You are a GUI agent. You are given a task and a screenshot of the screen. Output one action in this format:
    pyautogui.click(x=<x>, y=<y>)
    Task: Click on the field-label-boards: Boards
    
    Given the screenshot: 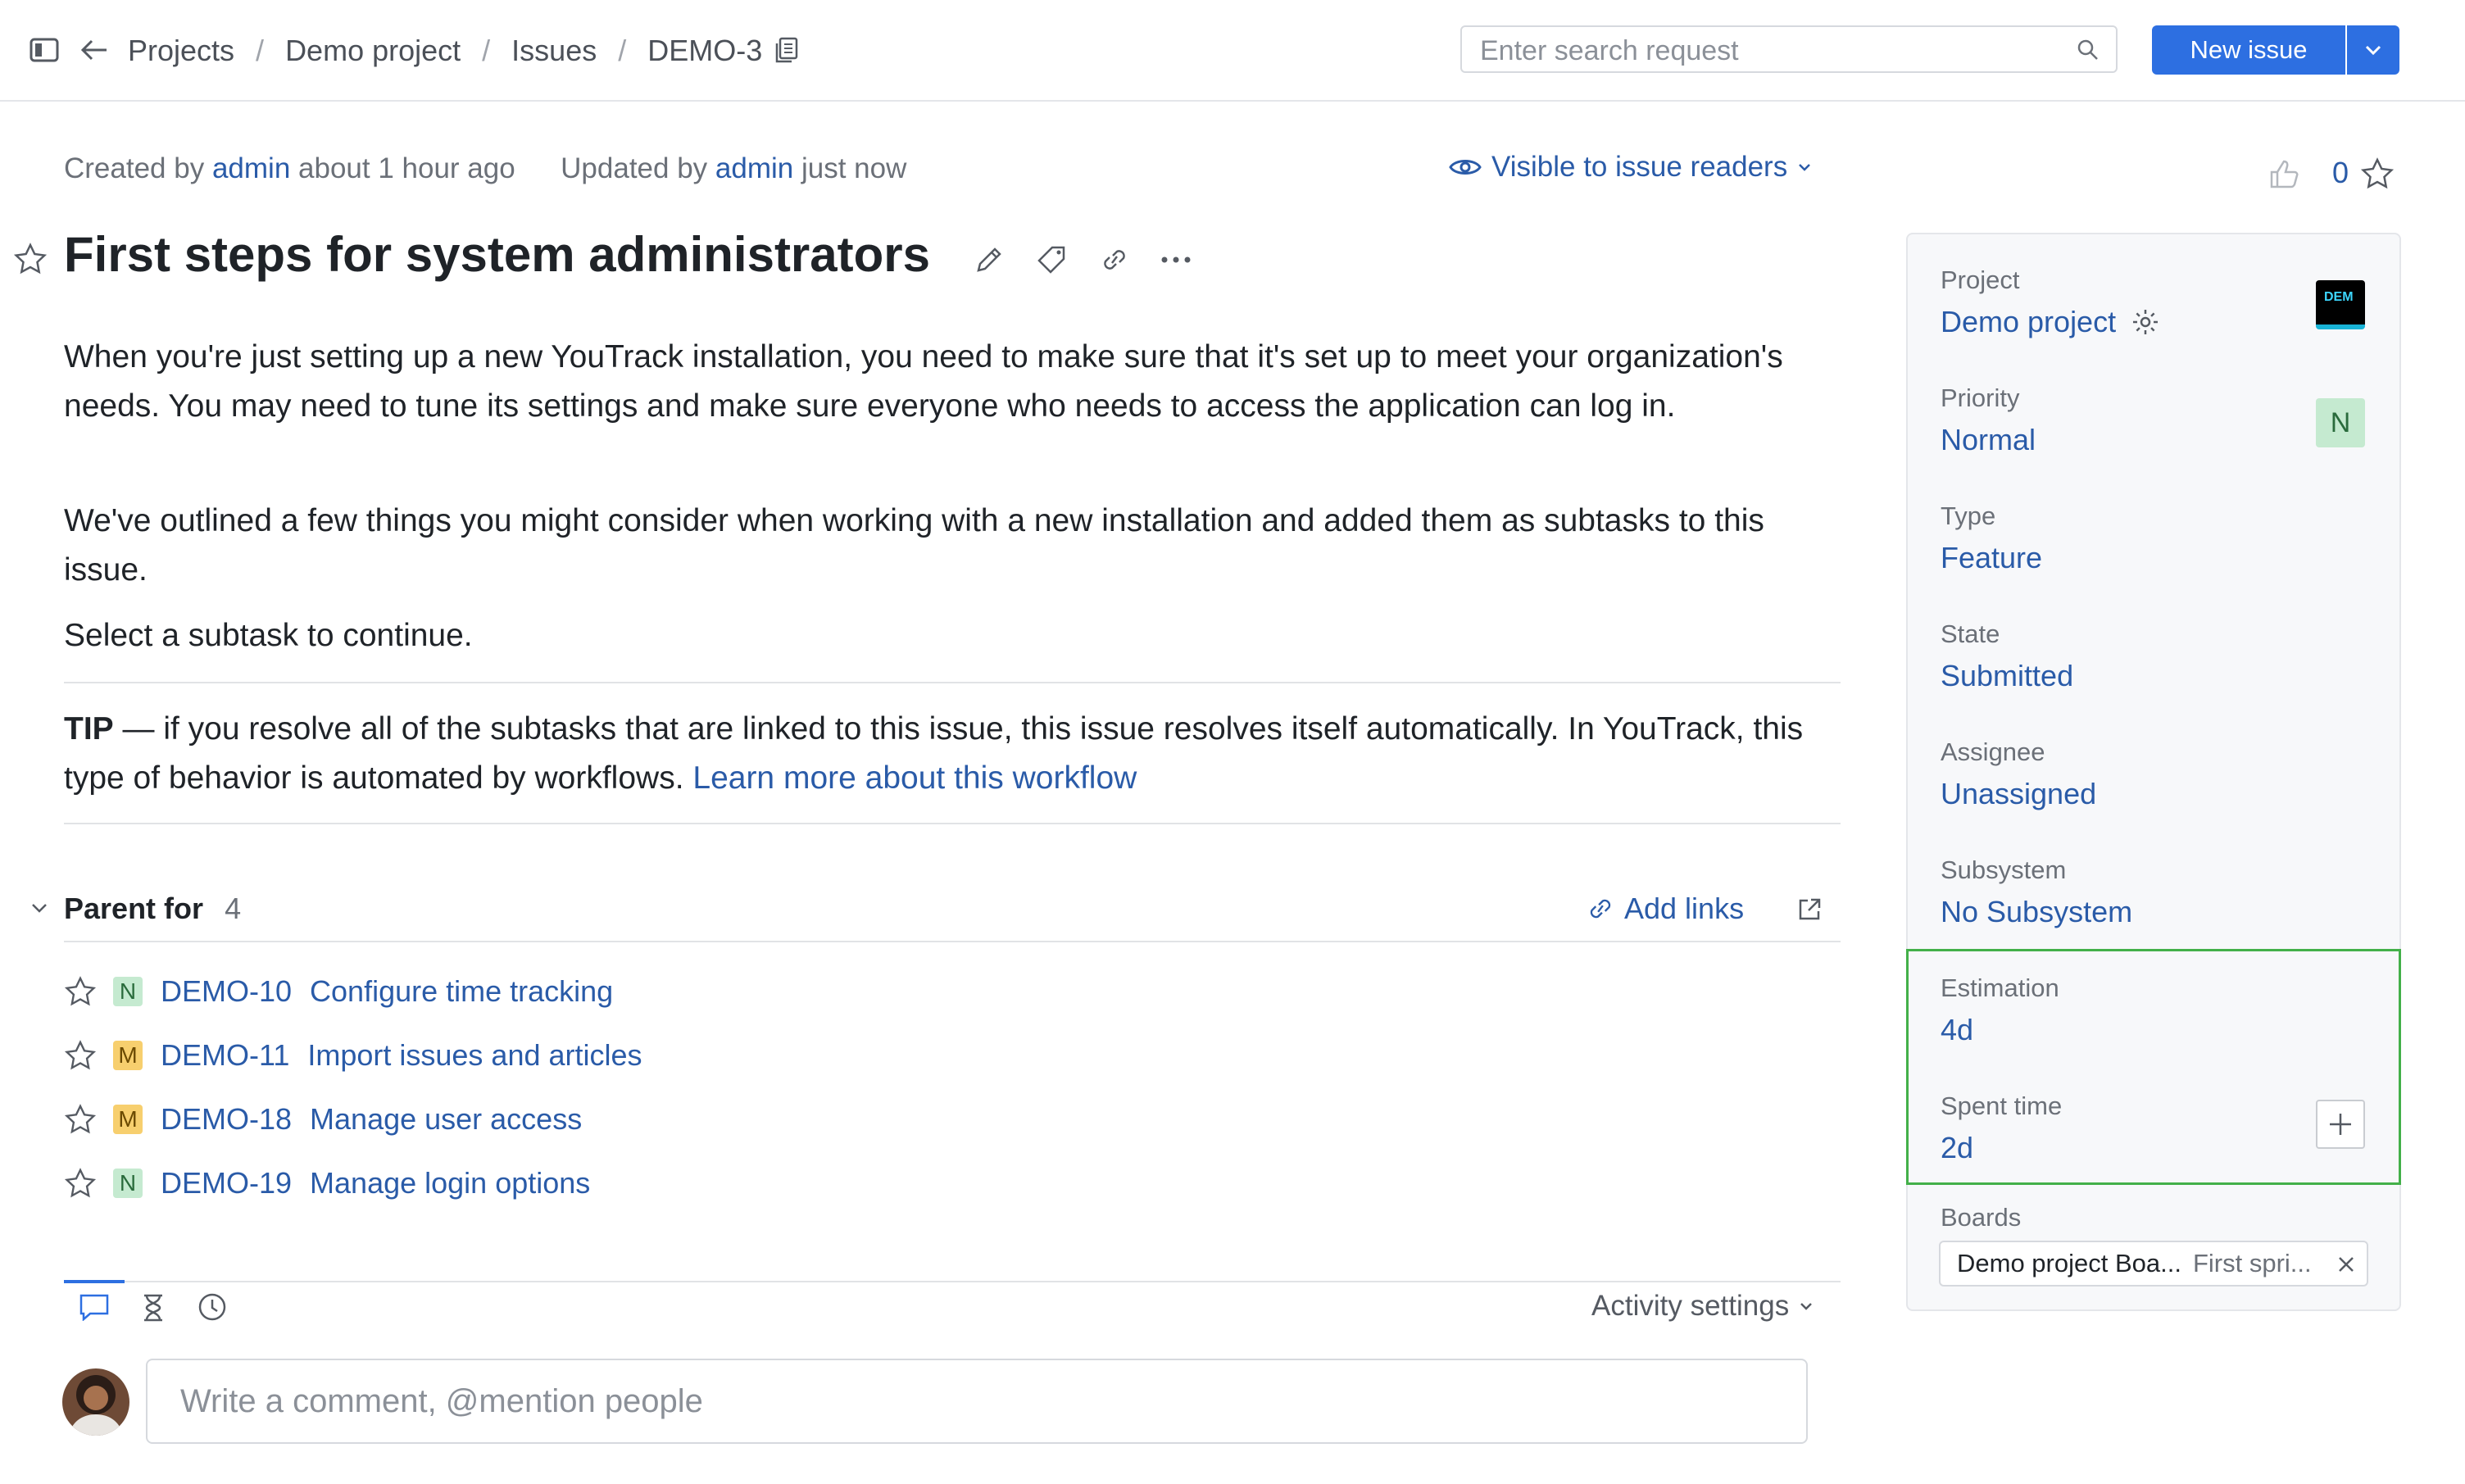 What is the action you would take?
    pyautogui.click(x=1982, y=1217)
    